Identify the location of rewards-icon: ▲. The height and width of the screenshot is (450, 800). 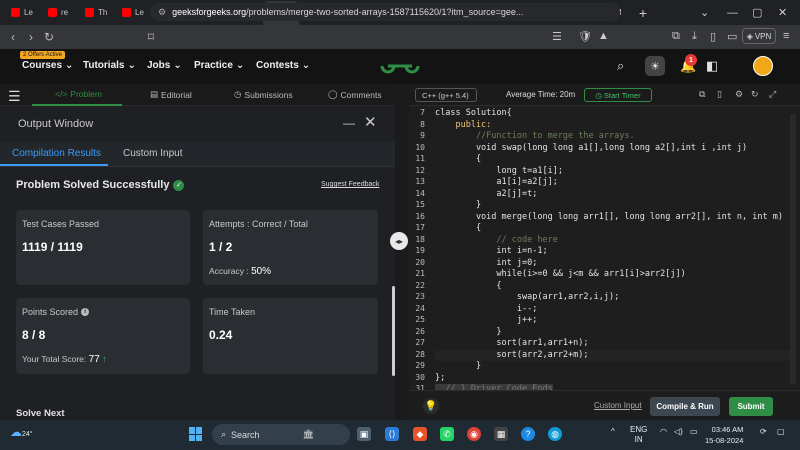
(603, 36).